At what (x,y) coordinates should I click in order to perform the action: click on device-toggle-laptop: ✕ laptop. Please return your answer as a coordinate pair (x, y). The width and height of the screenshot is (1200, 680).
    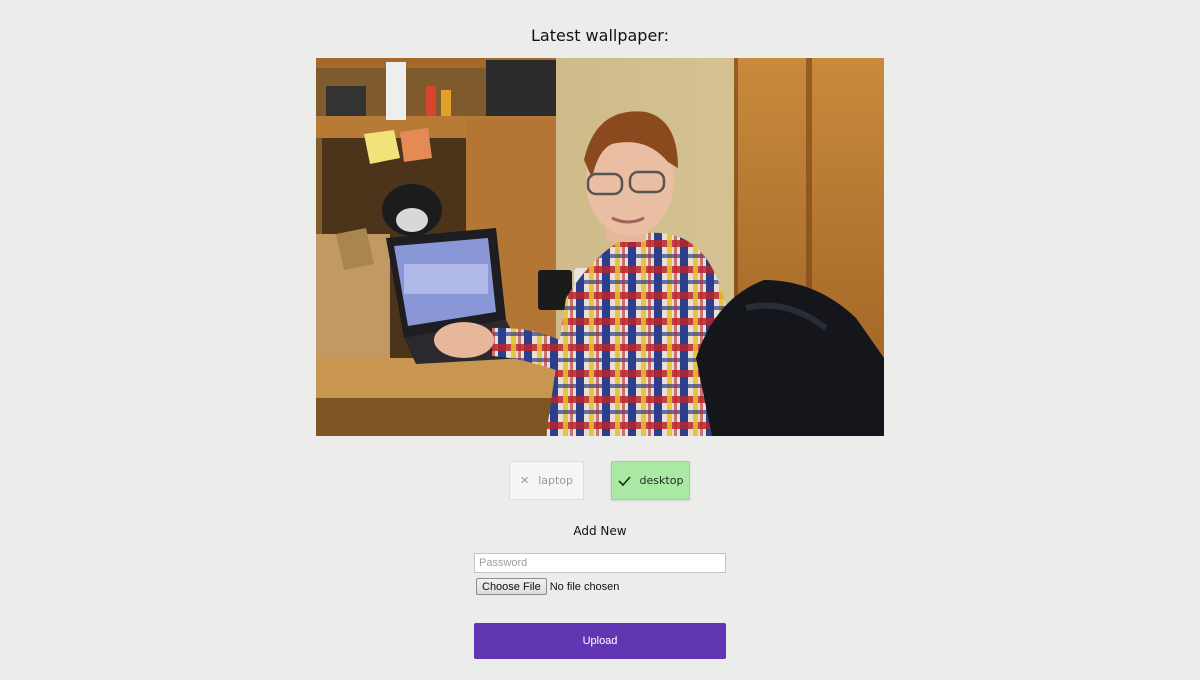
    Looking at the image, I should click on (546, 480).